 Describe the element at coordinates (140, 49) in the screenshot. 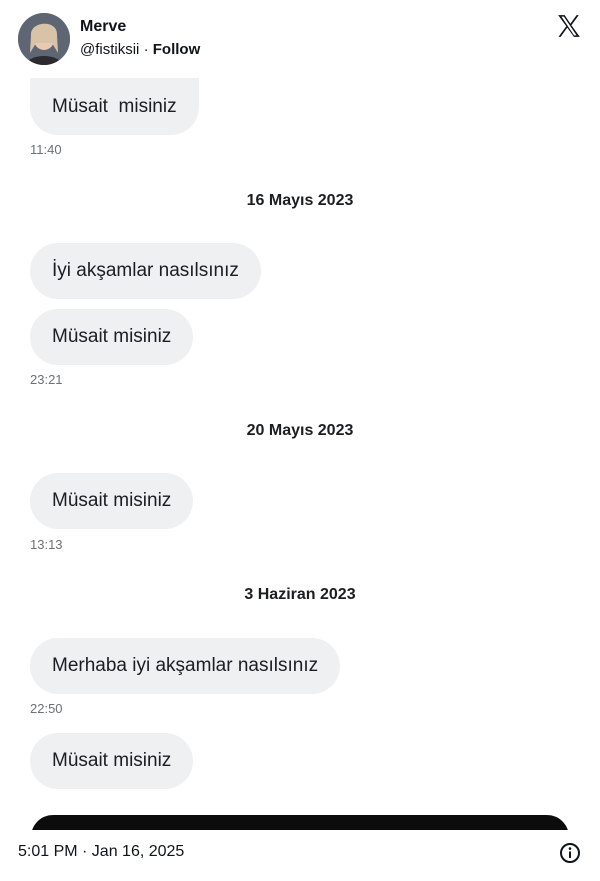

I see `handle-row: @fistiksii · Follow` at that location.